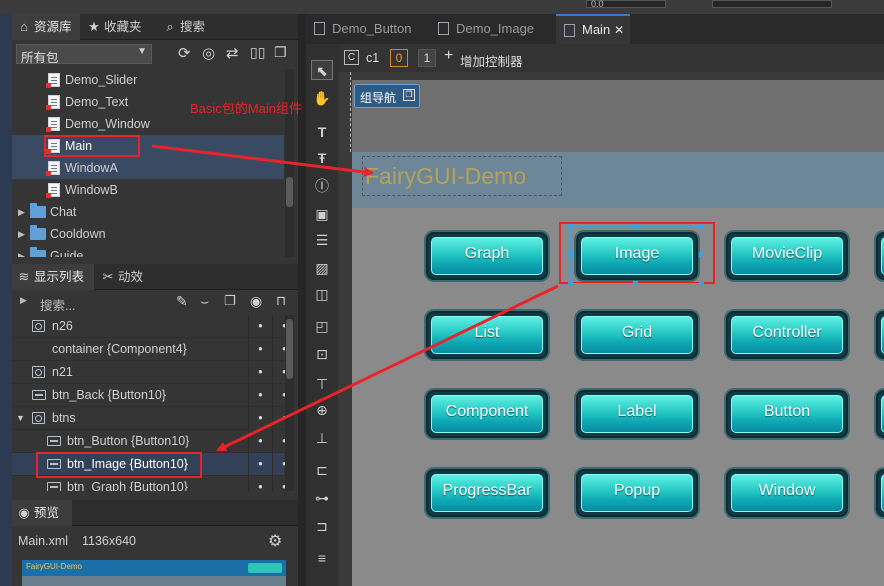  I want to click on arrow-main-to-stage, so click(262, 160).